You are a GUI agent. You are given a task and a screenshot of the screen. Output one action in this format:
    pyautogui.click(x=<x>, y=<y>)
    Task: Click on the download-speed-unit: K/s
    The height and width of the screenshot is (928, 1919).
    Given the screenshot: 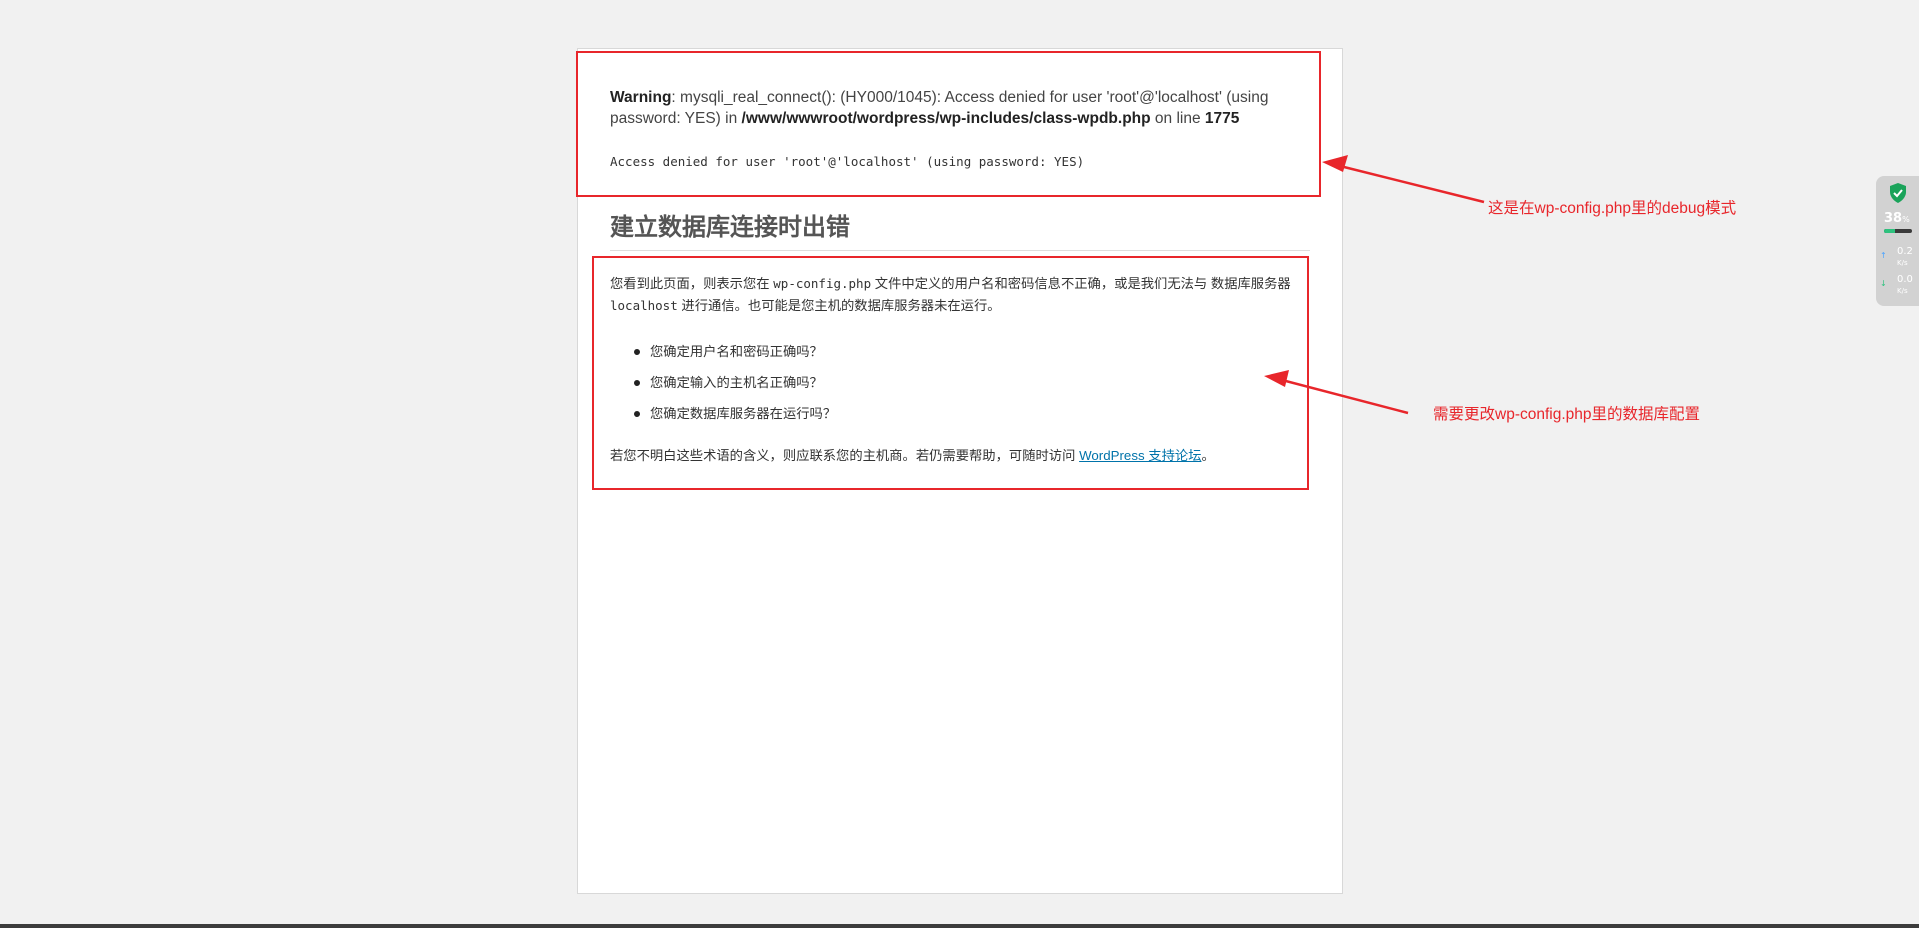 What is the action you would take?
    pyautogui.click(x=1902, y=291)
    